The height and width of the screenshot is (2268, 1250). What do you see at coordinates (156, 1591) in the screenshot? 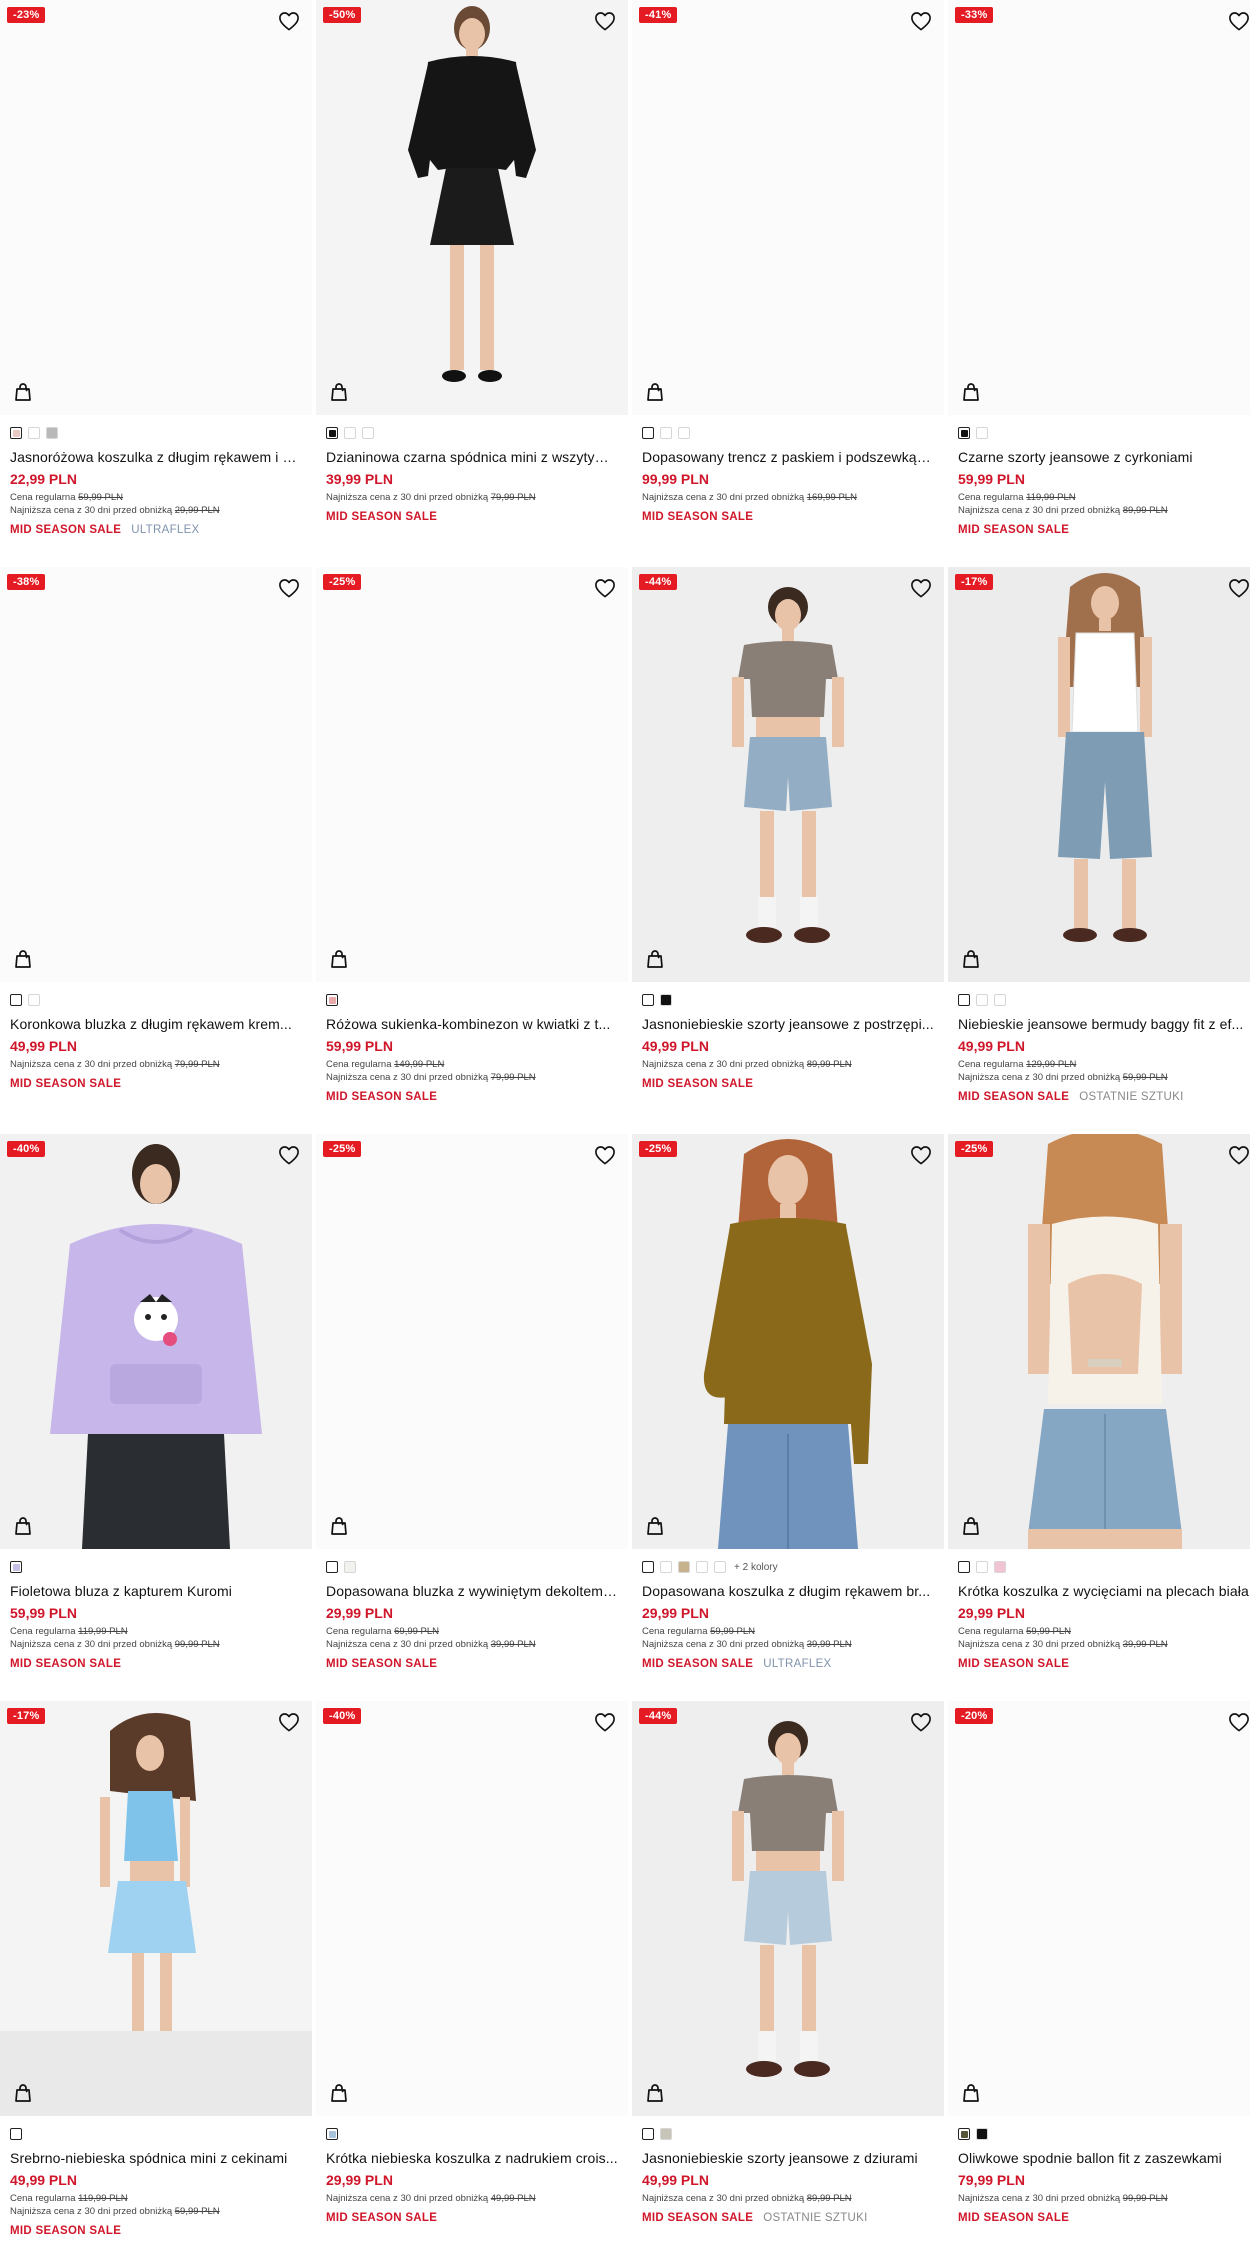
I see `product-name: Fioletowa bluza z kapturem Kuromi` at bounding box center [156, 1591].